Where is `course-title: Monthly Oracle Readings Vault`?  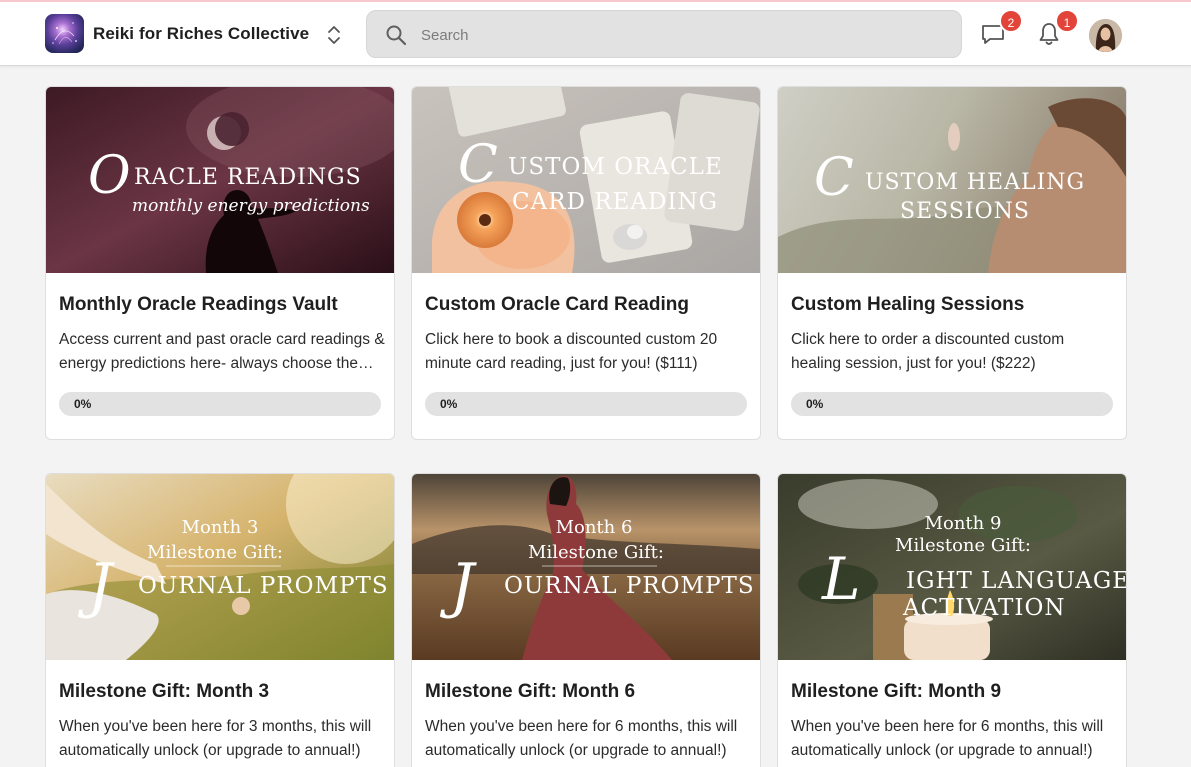 course-title: Monthly Oracle Readings Vault is located at coordinates (198, 305).